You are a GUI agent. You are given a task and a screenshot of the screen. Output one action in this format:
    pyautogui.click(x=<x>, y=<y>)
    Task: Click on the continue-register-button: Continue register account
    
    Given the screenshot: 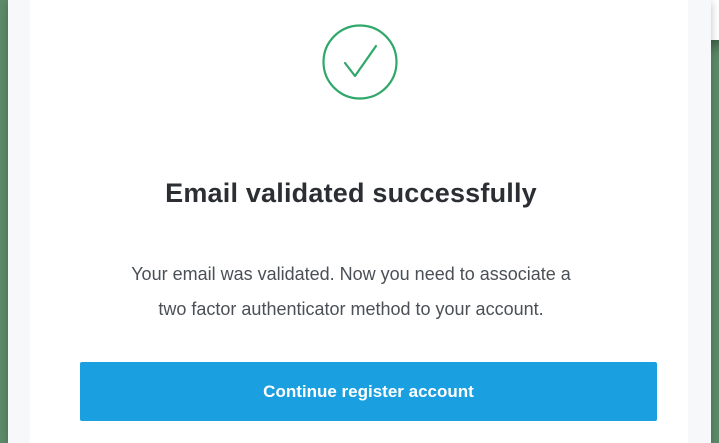 What is the action you would take?
    pyautogui.click(x=368, y=391)
    